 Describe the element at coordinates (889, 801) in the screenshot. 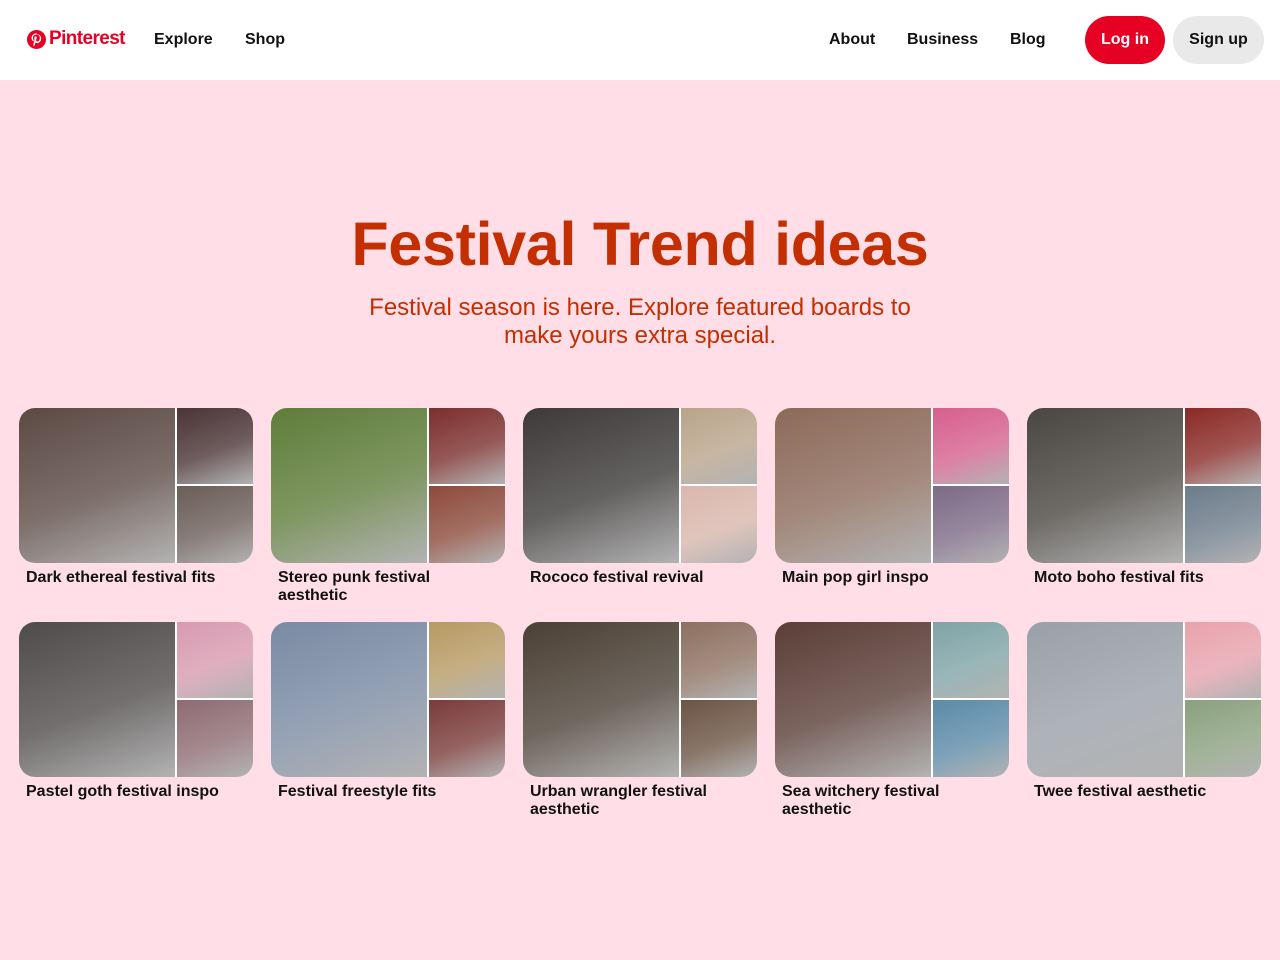

I see `board-title: Sea witchery festival aesthetic` at that location.